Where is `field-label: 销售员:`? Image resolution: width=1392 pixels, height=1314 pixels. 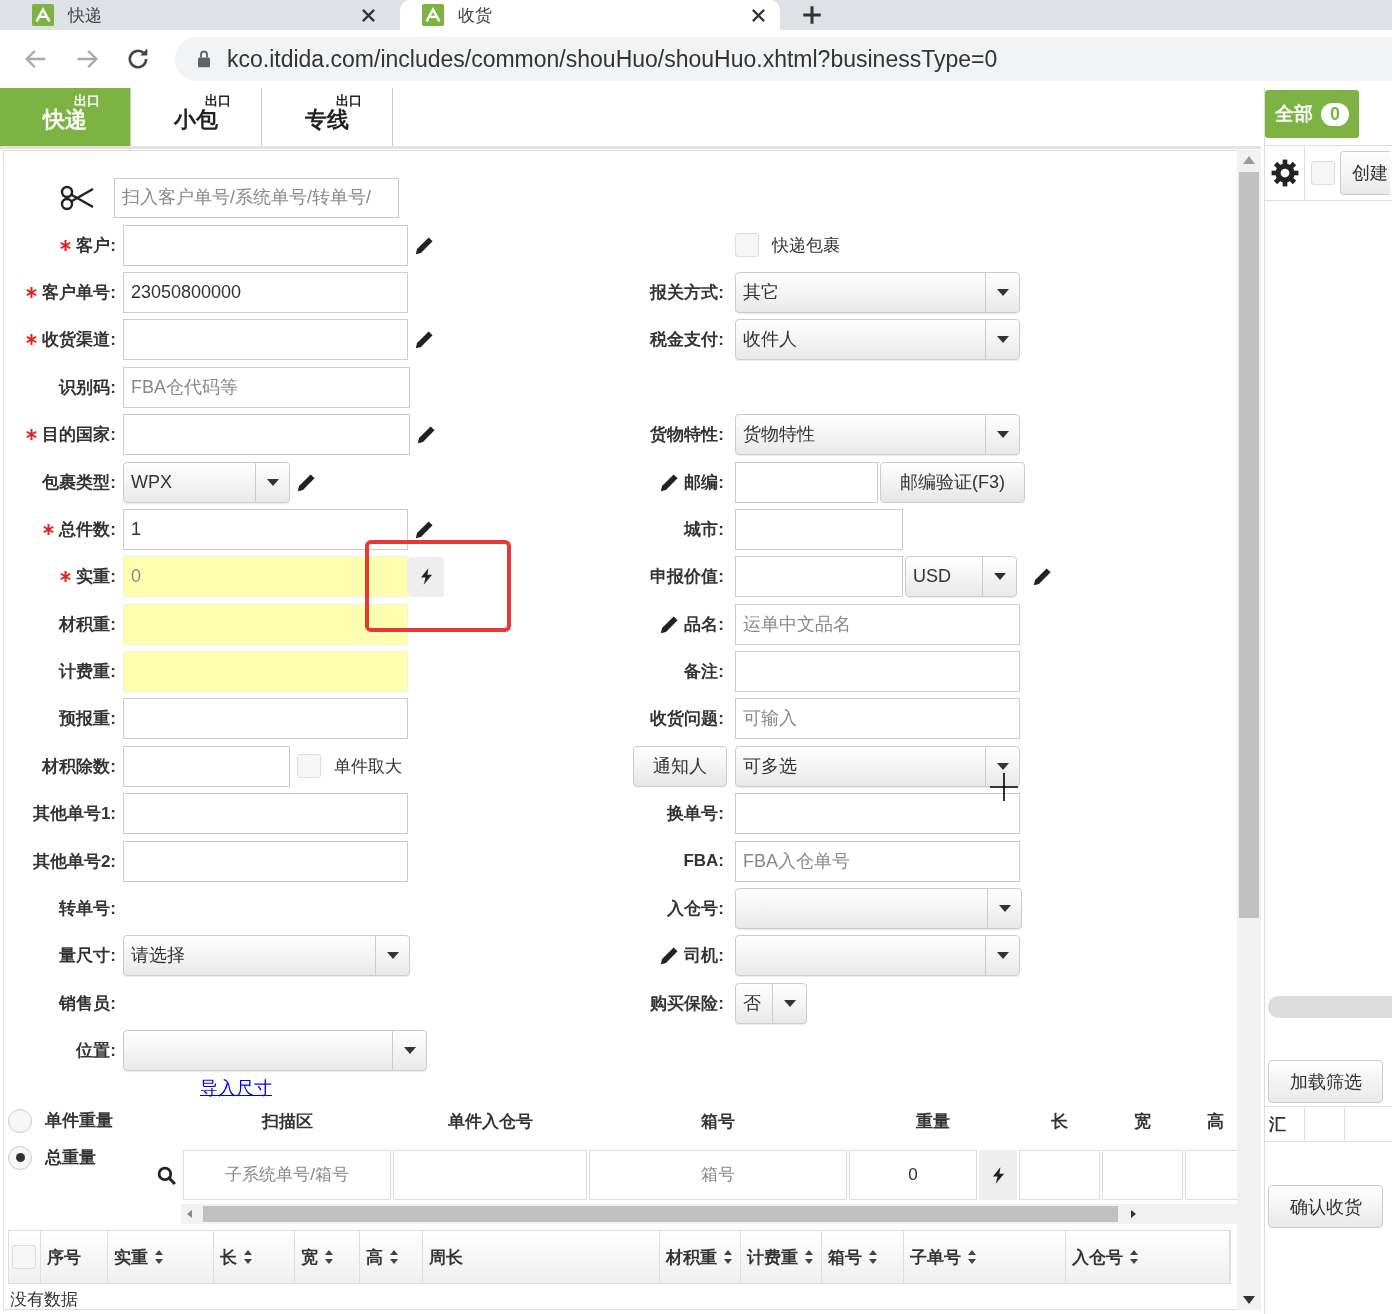
field-label: 销售员: is located at coordinates (87, 1003).